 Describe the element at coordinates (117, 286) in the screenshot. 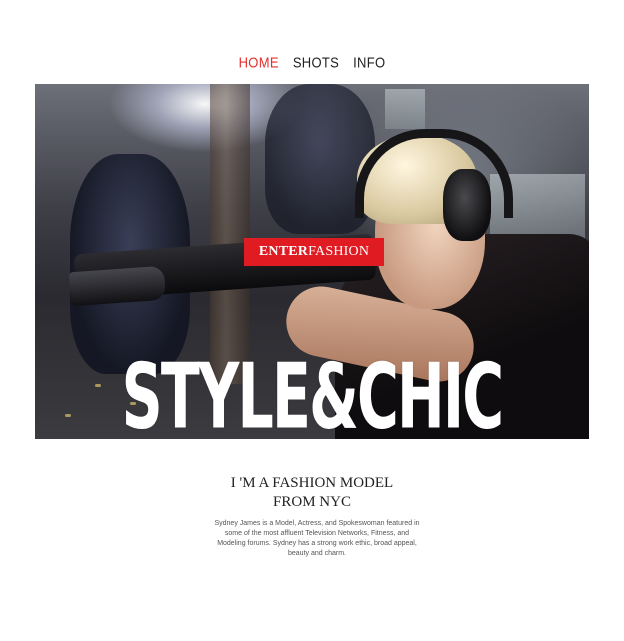

I see `rifle-barrel` at that location.